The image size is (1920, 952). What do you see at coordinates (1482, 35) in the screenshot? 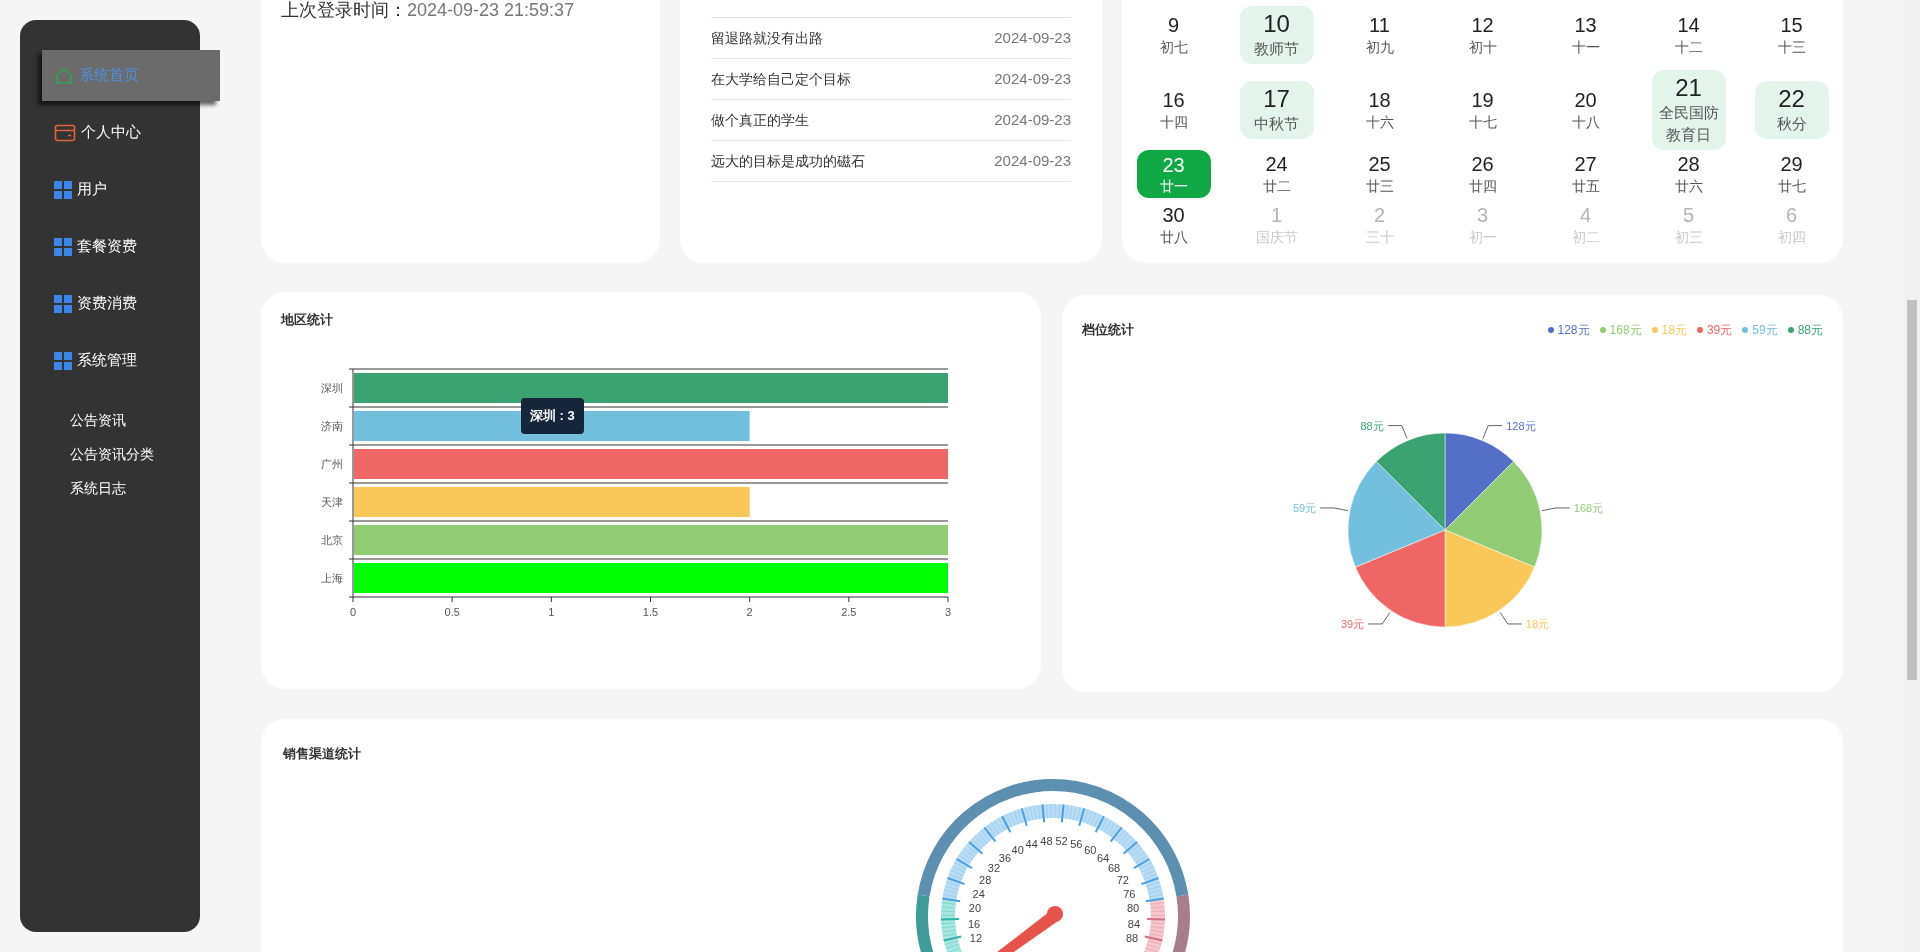
I see `calendar-day: 12 初十` at bounding box center [1482, 35].